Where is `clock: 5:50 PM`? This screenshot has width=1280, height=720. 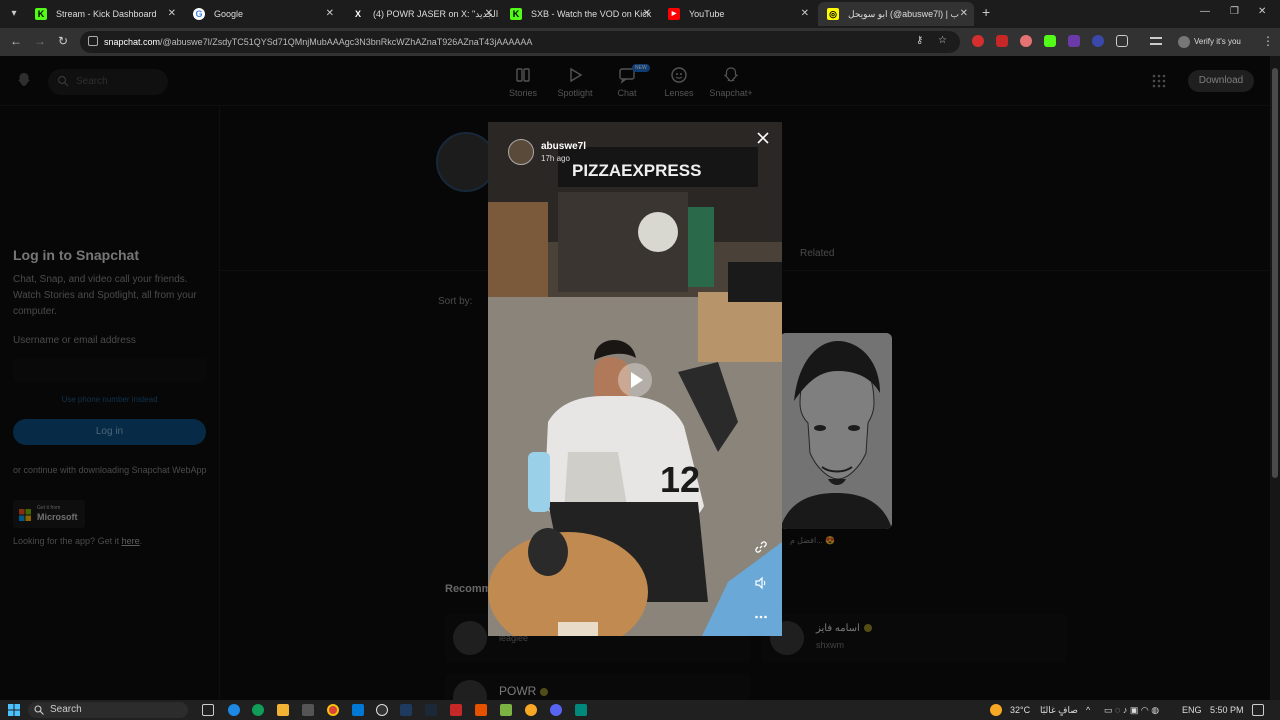 clock: 5:50 PM is located at coordinates (1227, 710).